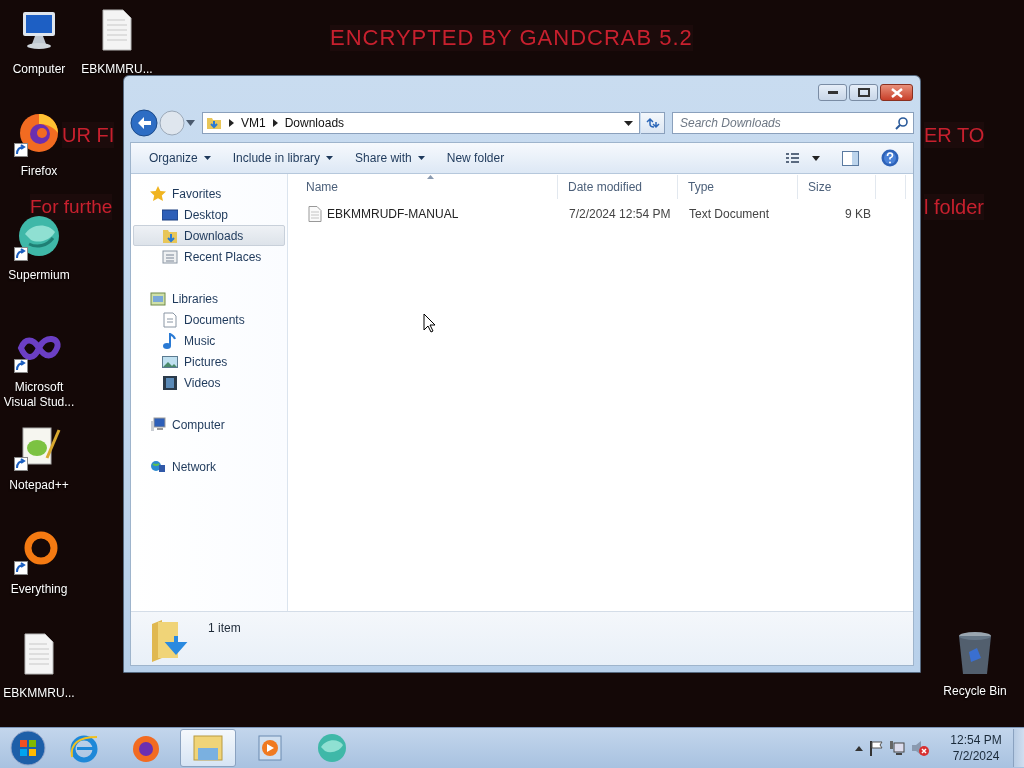 The image size is (1024, 768). I want to click on address-bar: VM1 Downloads, so click(421, 123).